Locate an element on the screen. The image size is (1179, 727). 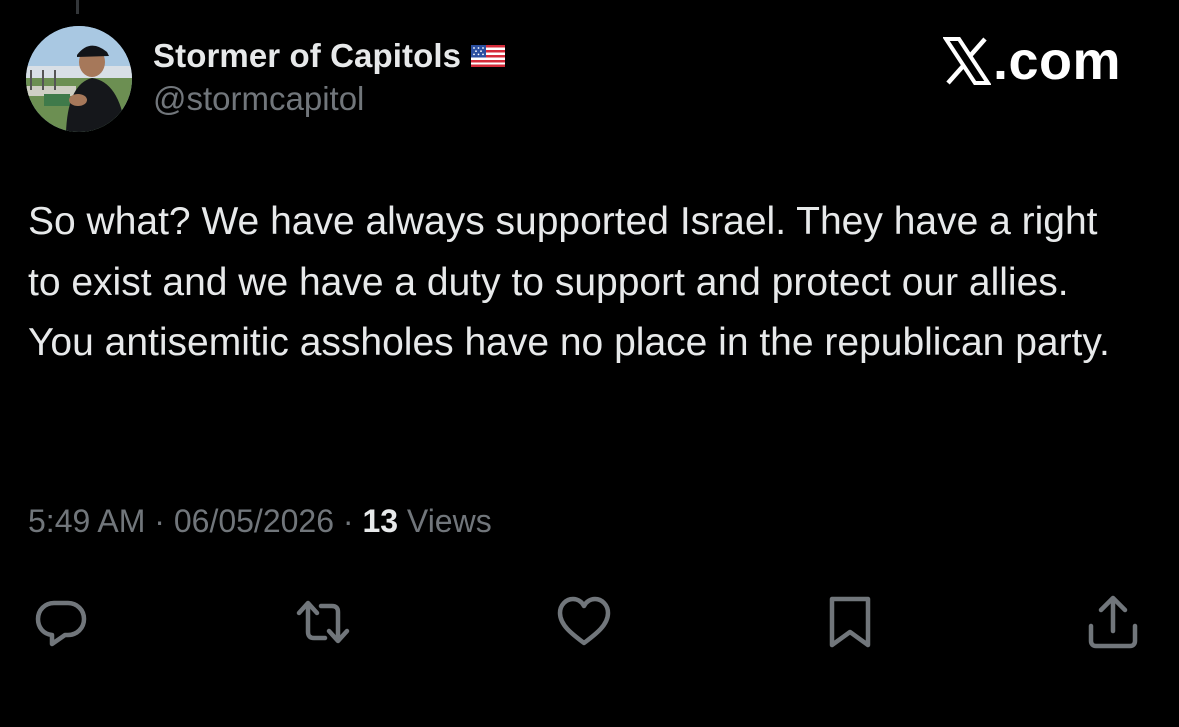
tweet-meta: 5:49 AM · 06/05/2026 · 13 Views is located at coordinates (260, 521).